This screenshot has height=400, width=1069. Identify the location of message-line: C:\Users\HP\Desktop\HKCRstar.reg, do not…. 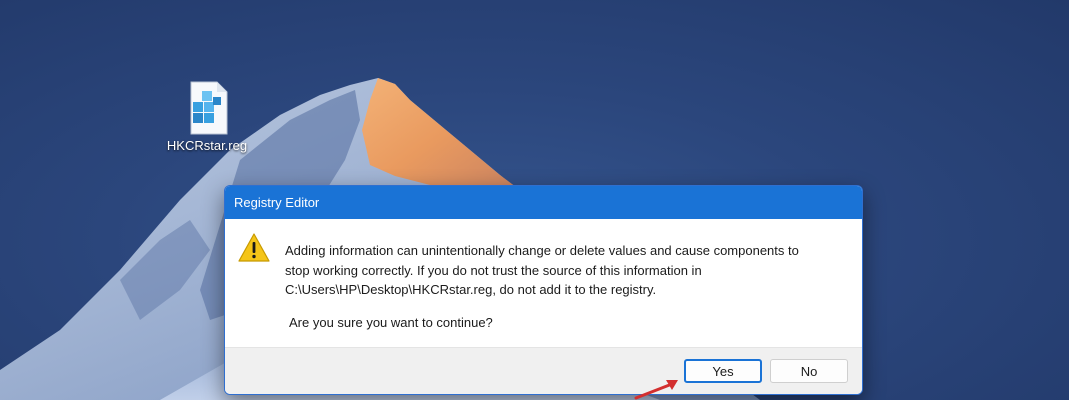
(471, 289).